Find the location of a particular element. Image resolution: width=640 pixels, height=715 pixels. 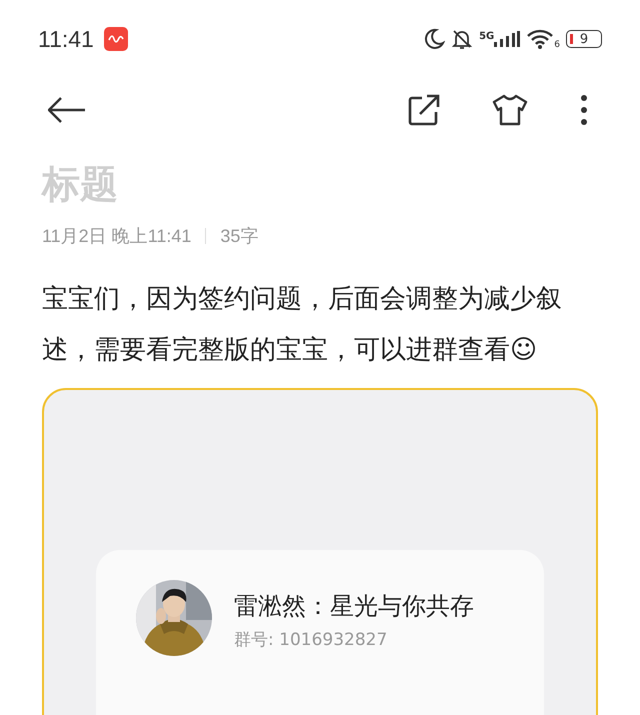

moon-icon is located at coordinates (434, 39).